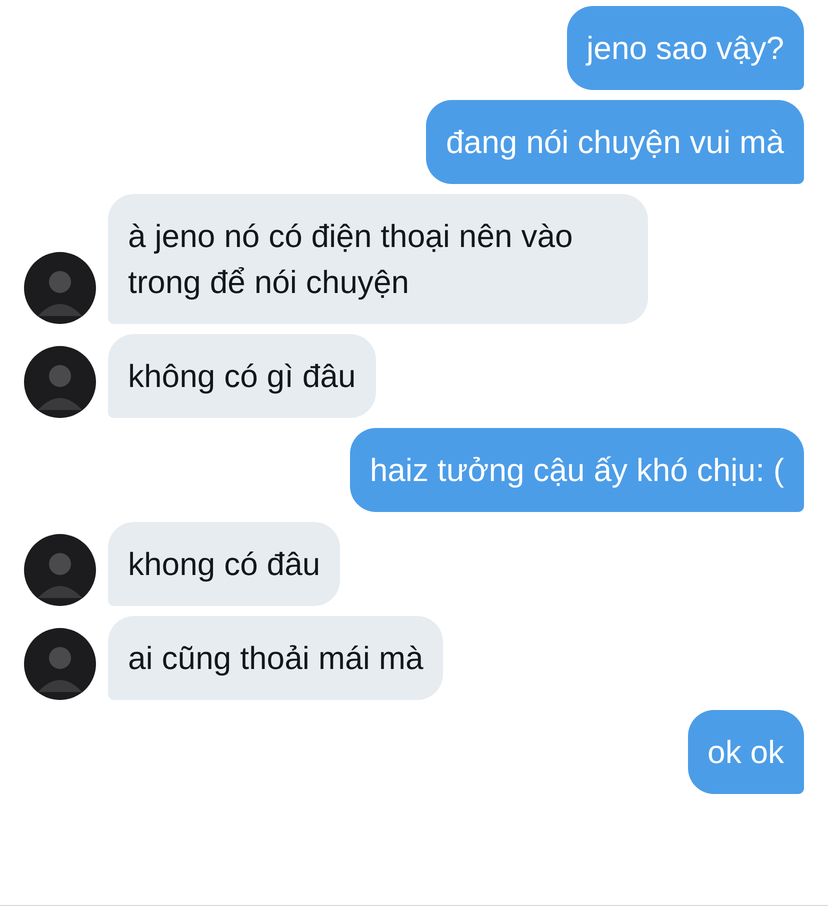  What do you see at coordinates (615, 142) in the screenshot?
I see `sent-message-bubble: đang nói chuyện vui mà` at bounding box center [615, 142].